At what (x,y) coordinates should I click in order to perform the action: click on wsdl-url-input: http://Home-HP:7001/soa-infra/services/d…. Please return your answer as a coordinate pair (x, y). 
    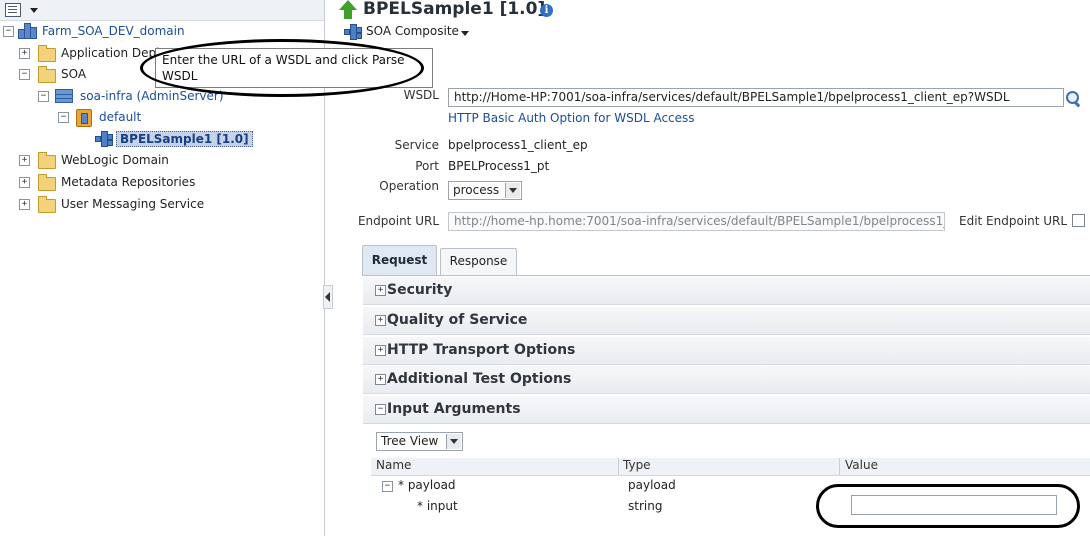
    Looking at the image, I should click on (756, 97).